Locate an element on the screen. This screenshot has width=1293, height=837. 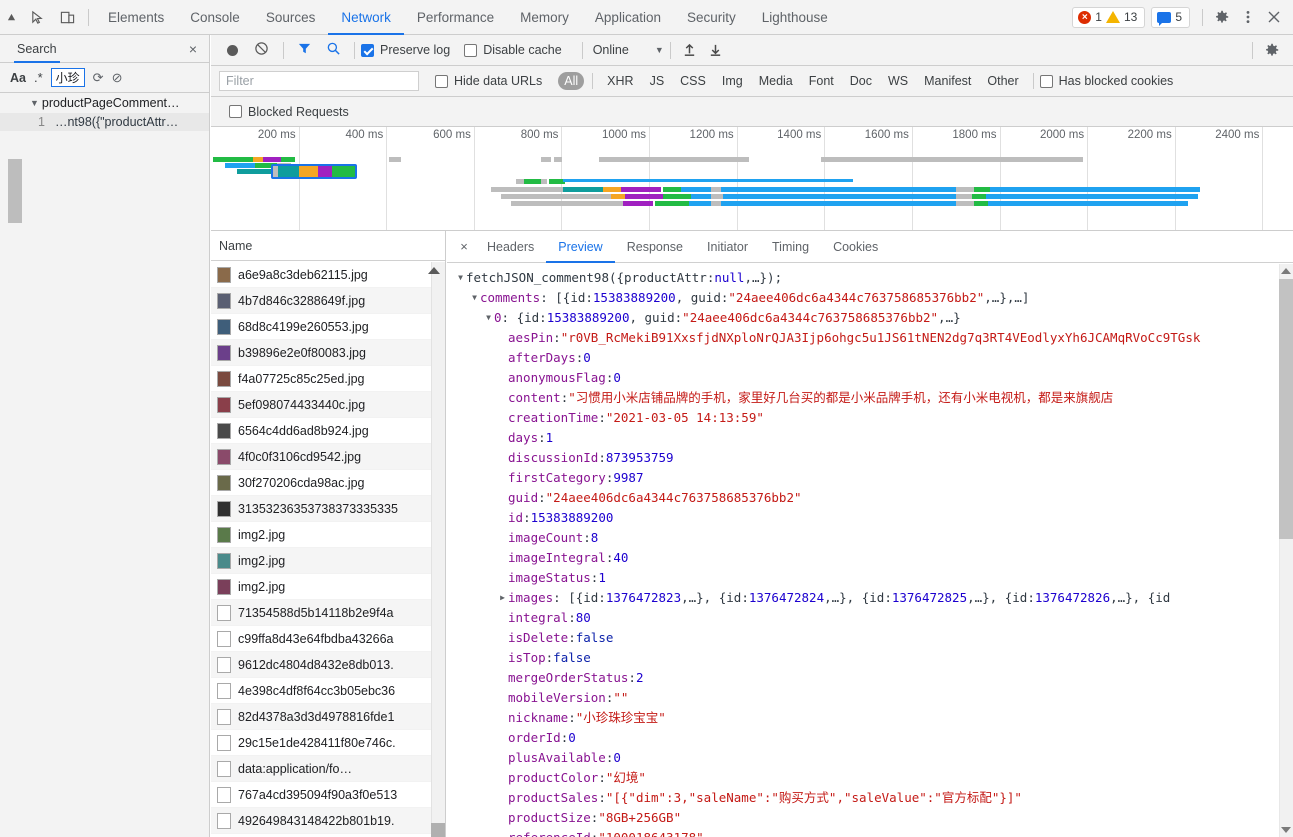
overview-selected-request is located at coordinates (314, 171).